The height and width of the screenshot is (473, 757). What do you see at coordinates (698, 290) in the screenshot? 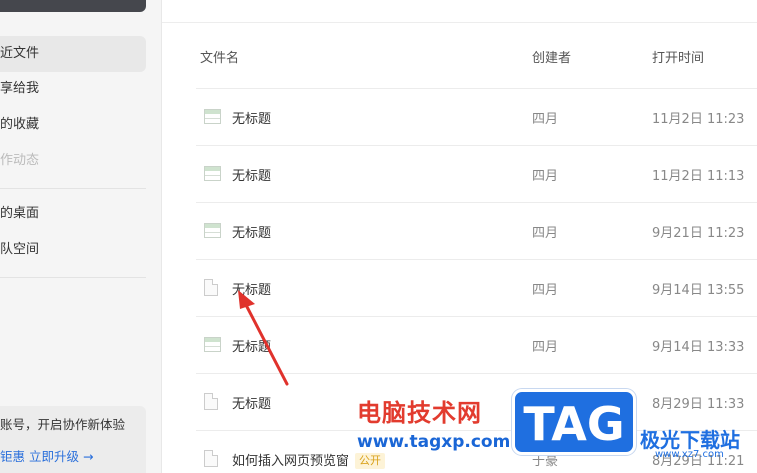
I see `file-open-time: 9月14日 13:55` at bounding box center [698, 290].